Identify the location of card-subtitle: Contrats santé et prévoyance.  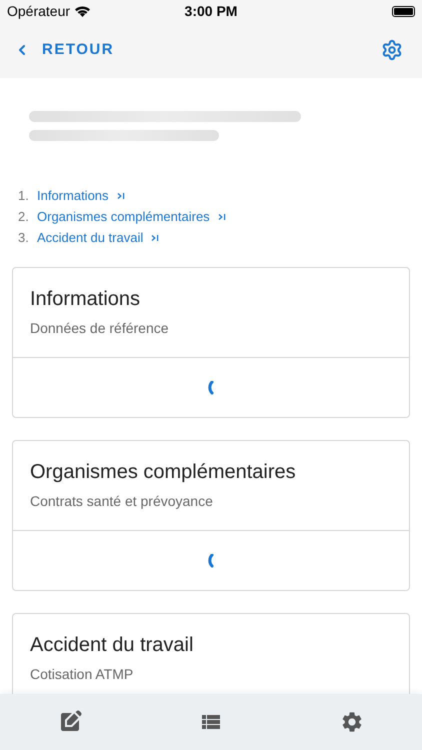
(122, 501).